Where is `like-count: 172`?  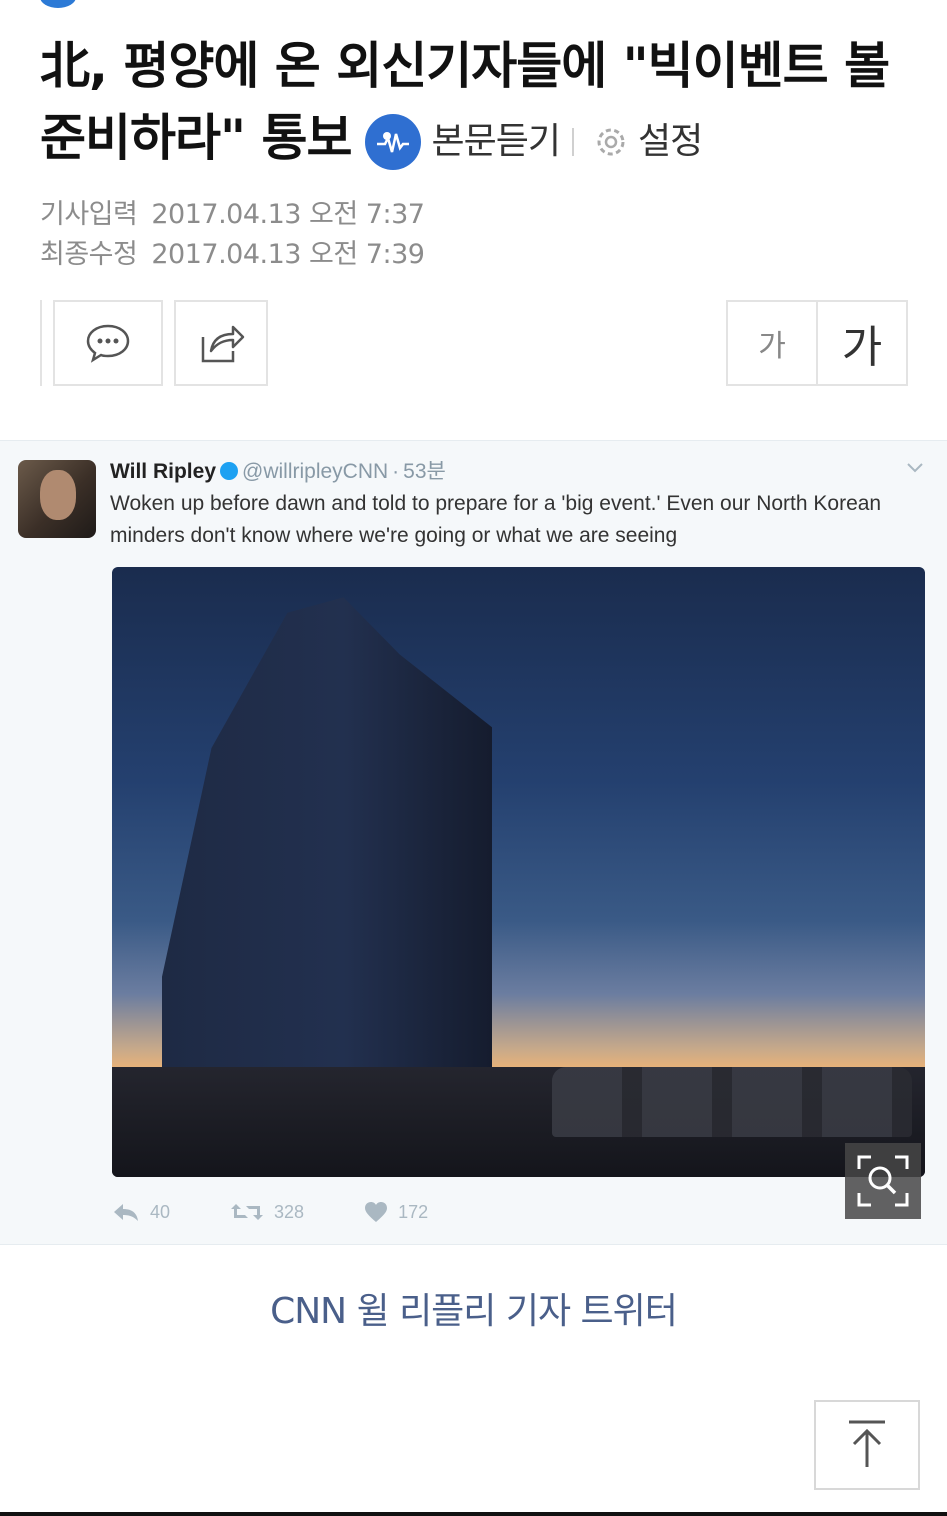
like-count: 172 is located at coordinates (413, 1211).